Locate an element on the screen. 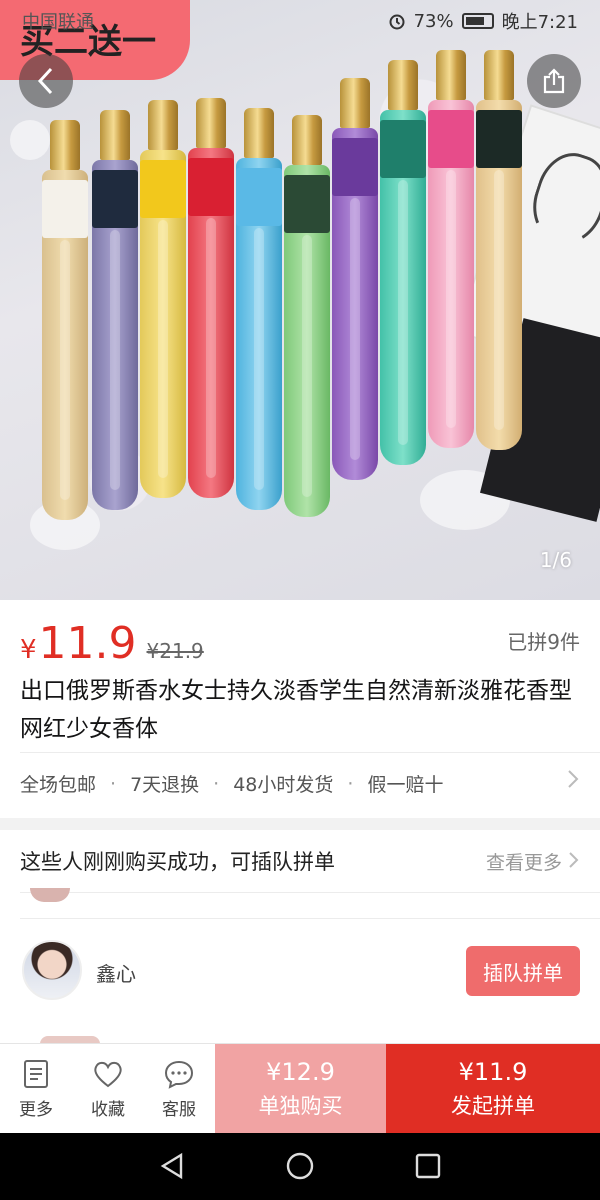  share-button is located at coordinates (554, 81).